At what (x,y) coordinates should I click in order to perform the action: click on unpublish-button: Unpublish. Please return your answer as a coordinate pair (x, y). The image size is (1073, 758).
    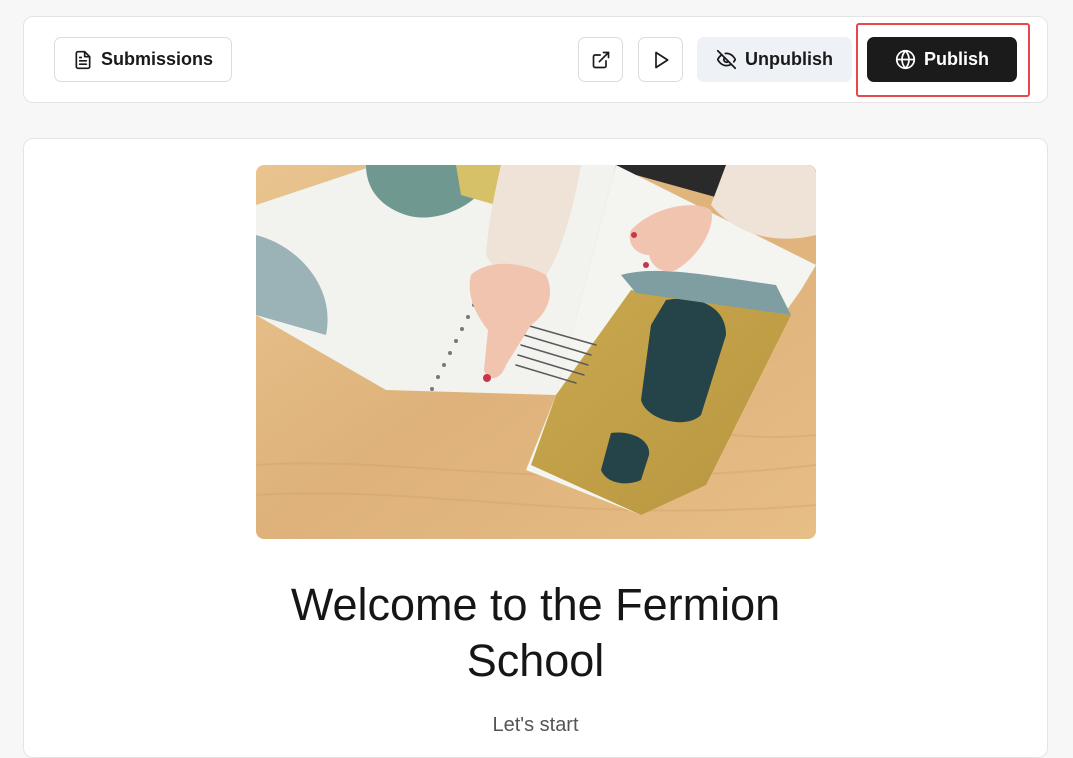
    Looking at the image, I should click on (774, 59).